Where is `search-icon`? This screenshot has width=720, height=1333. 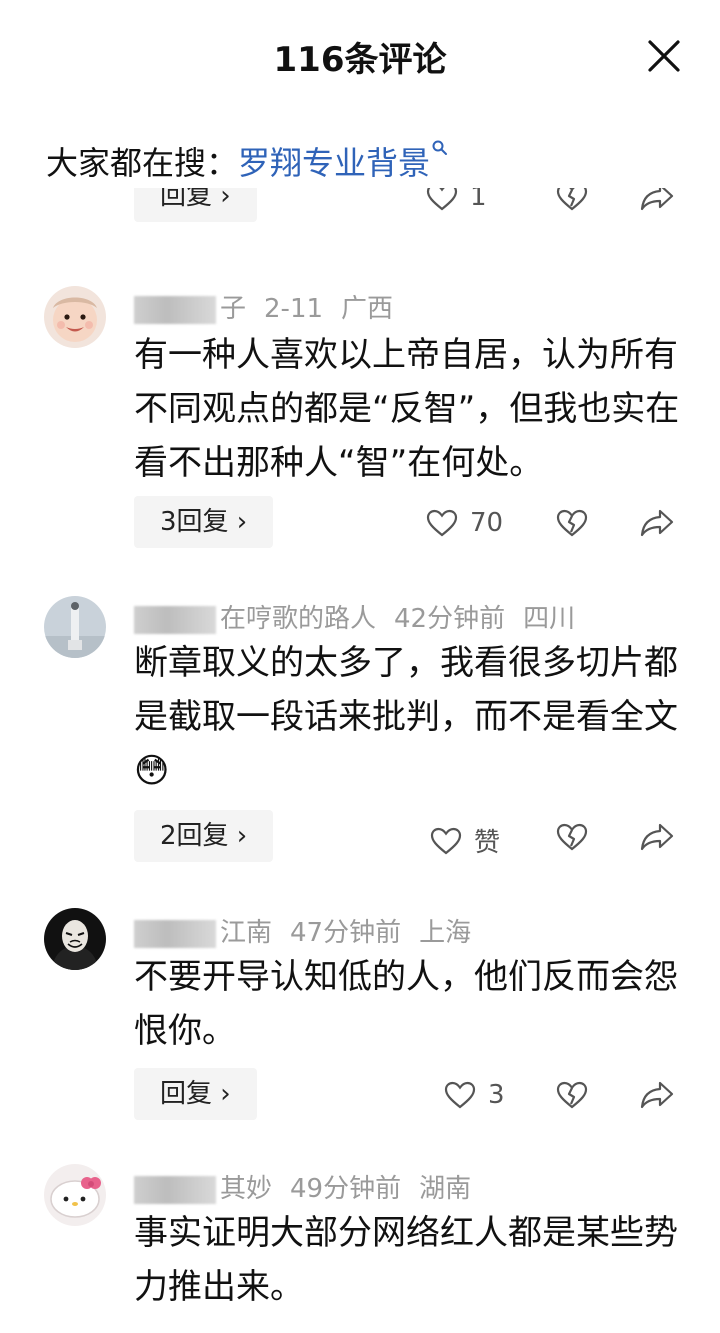
search-icon is located at coordinates (440, 149).